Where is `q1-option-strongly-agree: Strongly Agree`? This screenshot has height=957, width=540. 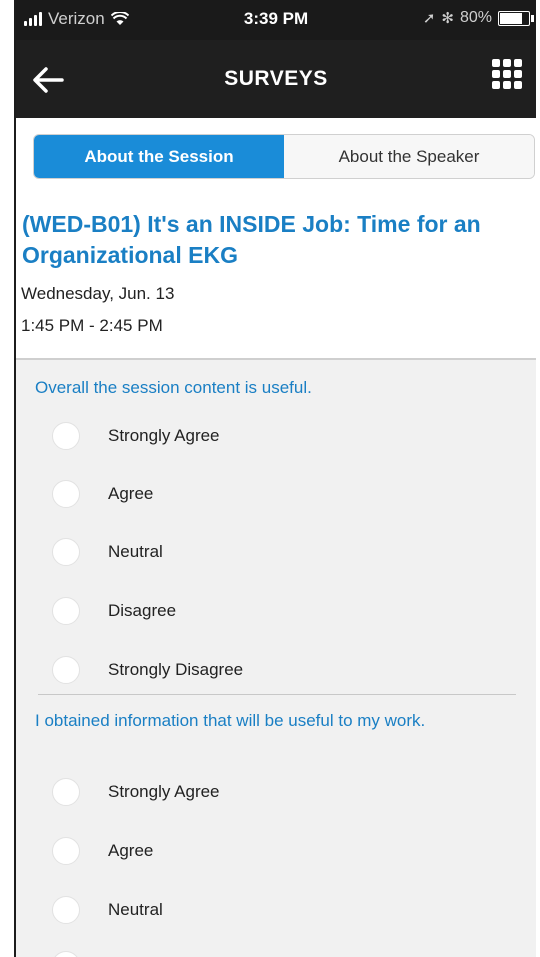 q1-option-strongly-agree: Strongly Agree is located at coordinates (277, 436).